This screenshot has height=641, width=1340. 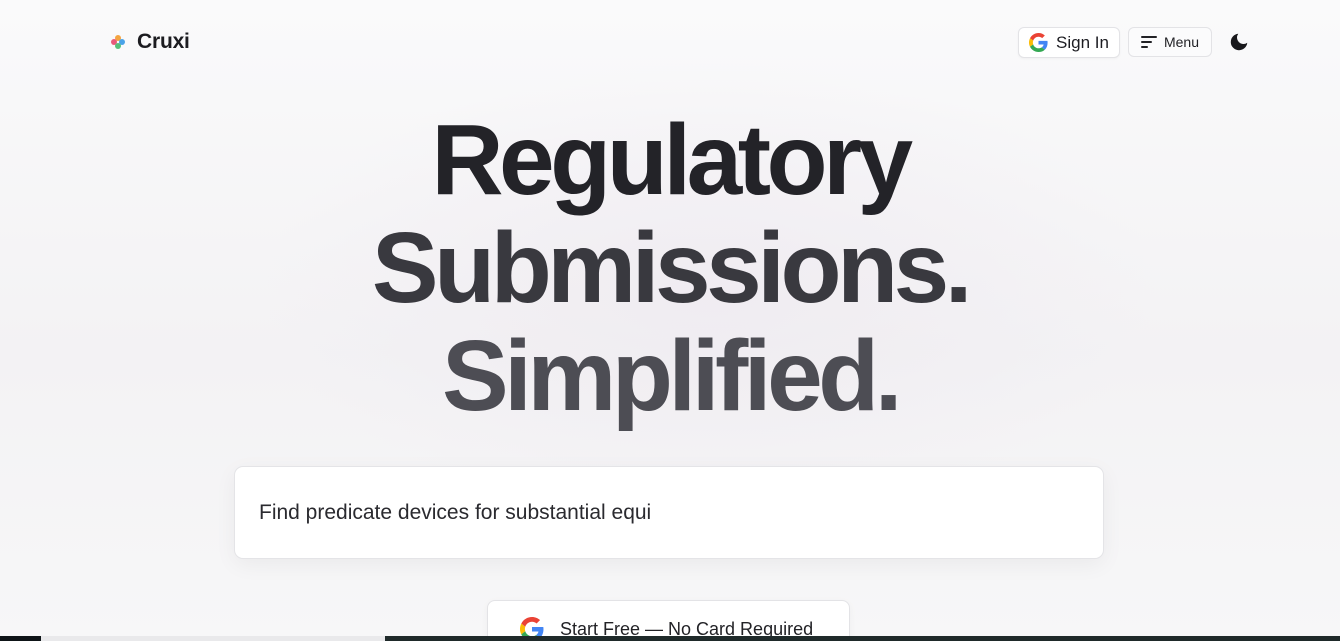 I want to click on site-header: Cruxi Sign In Menu, so click(x=670, y=42).